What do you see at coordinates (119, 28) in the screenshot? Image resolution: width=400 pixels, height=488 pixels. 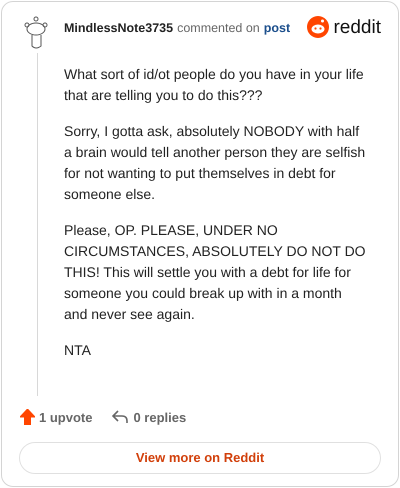 I see `author-name: MindlessNote3735` at bounding box center [119, 28].